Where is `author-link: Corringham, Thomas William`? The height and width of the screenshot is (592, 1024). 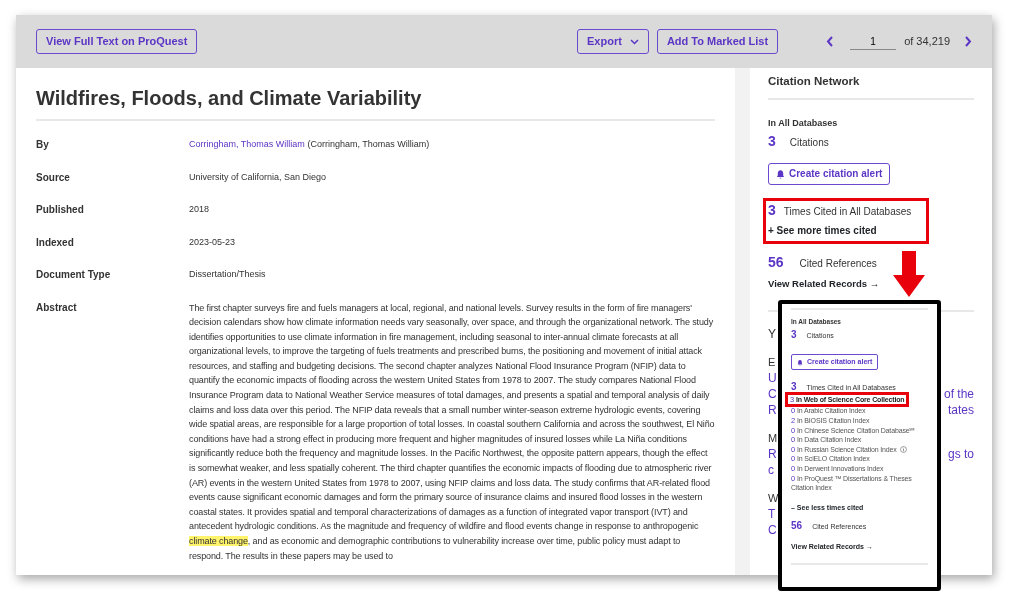 author-link: Corringham, Thomas William is located at coordinates (247, 144).